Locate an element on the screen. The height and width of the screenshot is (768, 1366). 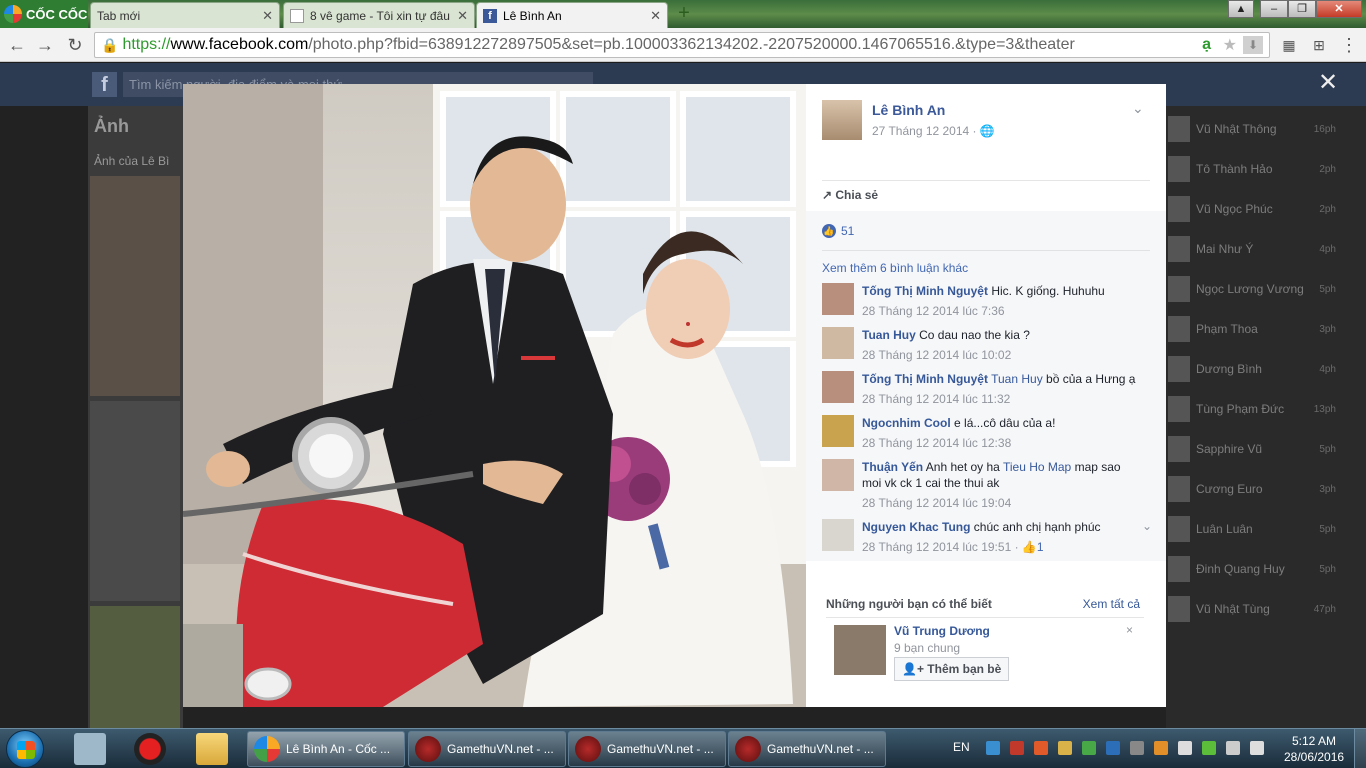
vietnamese-input-icon: ạ is located at coordinates (1206, 45).